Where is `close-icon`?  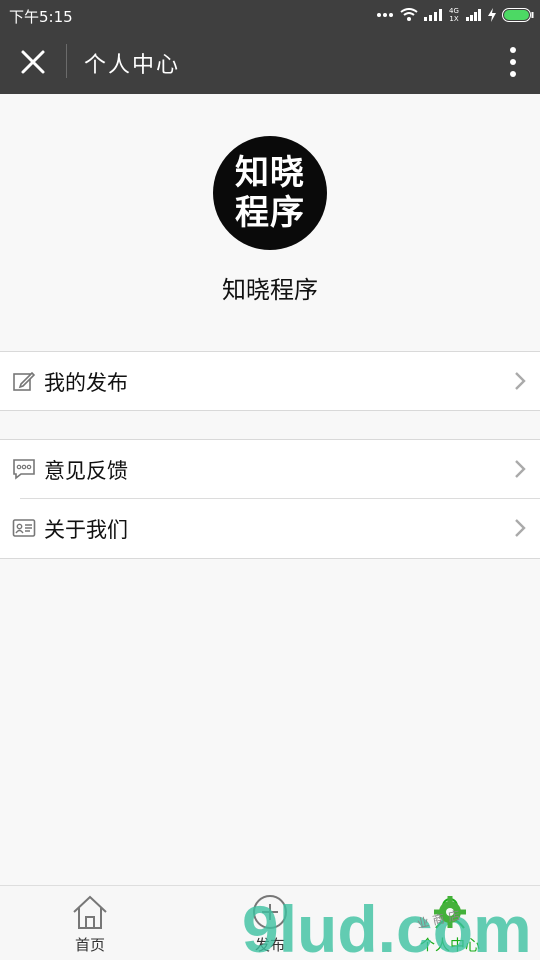
close-icon is located at coordinates (33, 62).